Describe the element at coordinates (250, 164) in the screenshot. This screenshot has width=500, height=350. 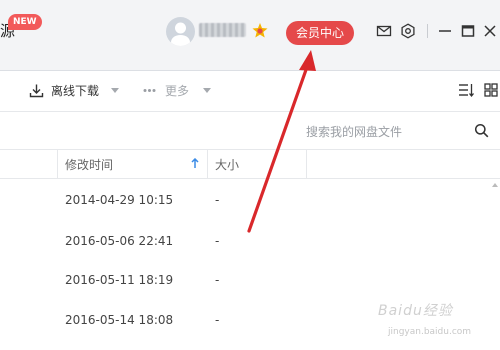
I see `column-header: 修改时间 大小` at that location.